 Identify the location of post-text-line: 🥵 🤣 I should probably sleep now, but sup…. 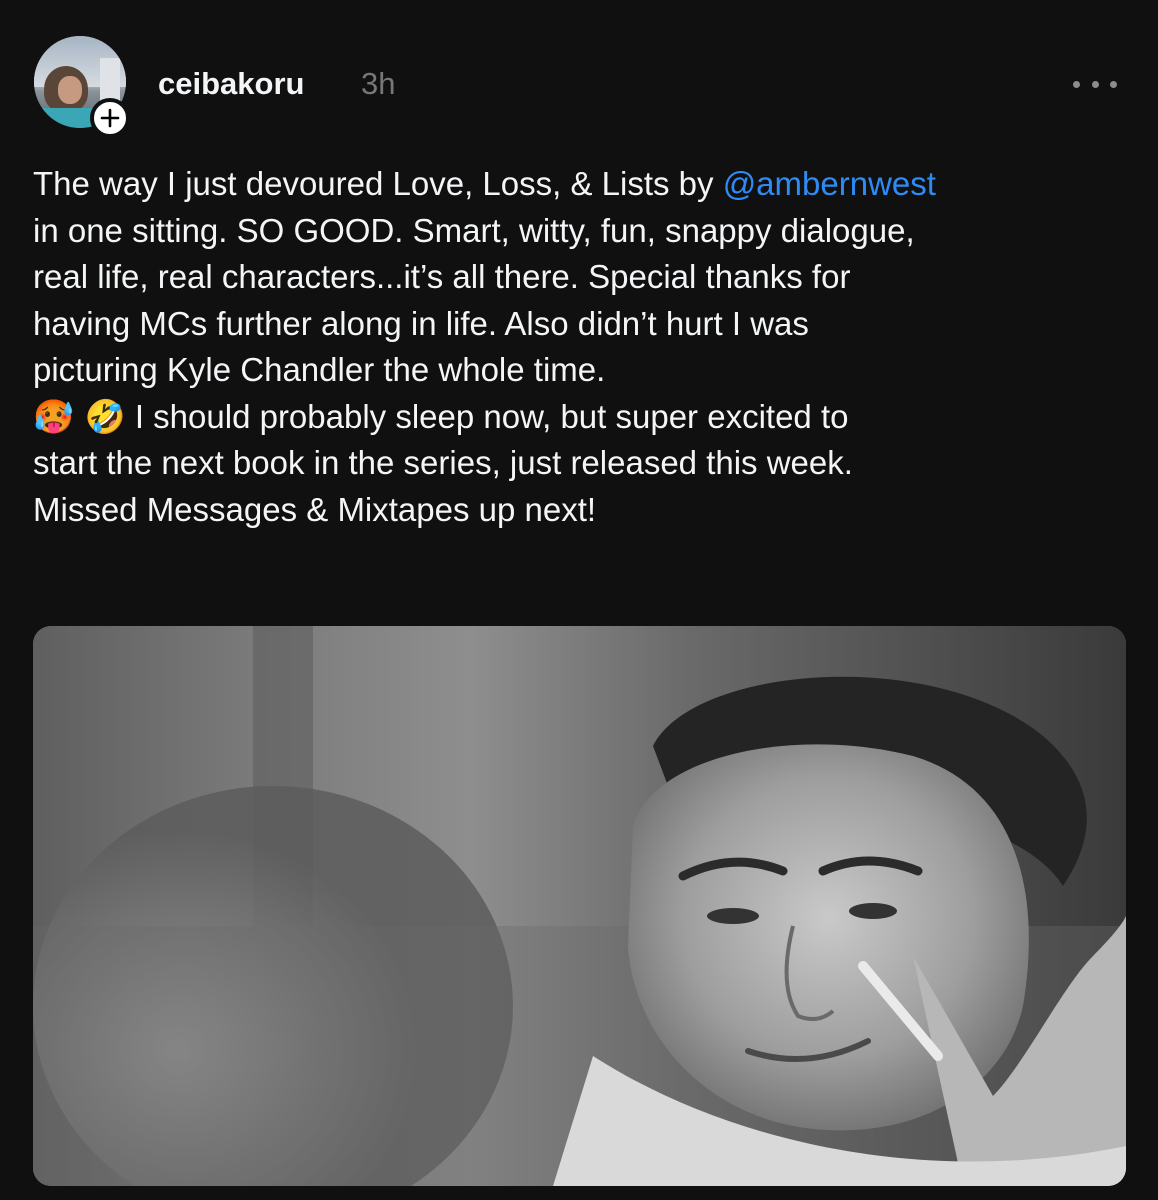
(583, 417).